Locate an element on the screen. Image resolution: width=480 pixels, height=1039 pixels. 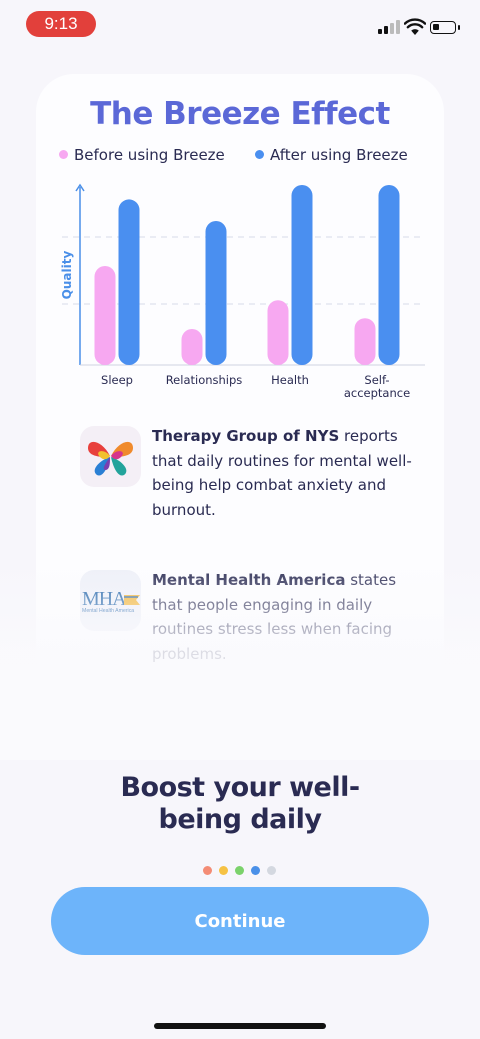
headline-text: Boost your well-being daily is located at coordinates (240, 803).